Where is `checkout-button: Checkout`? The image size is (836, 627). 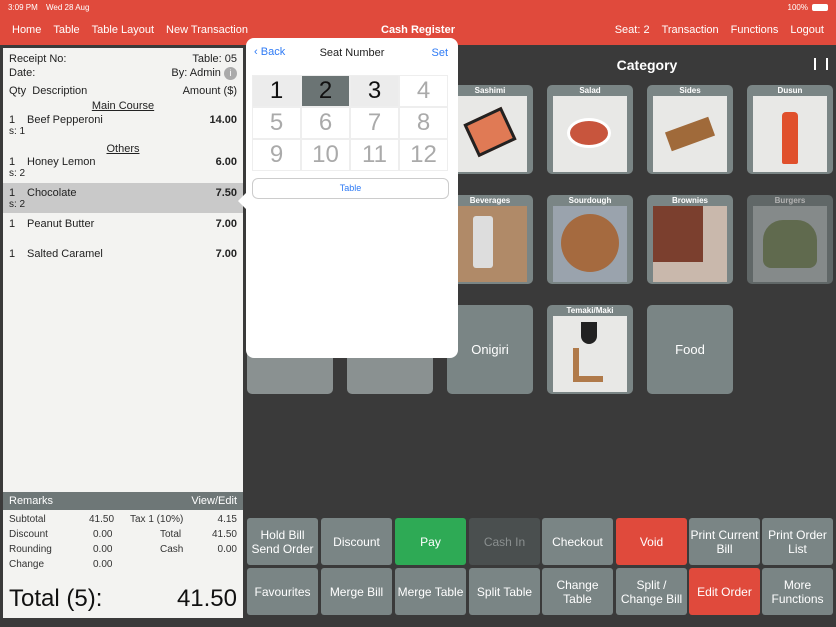 checkout-button: Checkout is located at coordinates (577, 541).